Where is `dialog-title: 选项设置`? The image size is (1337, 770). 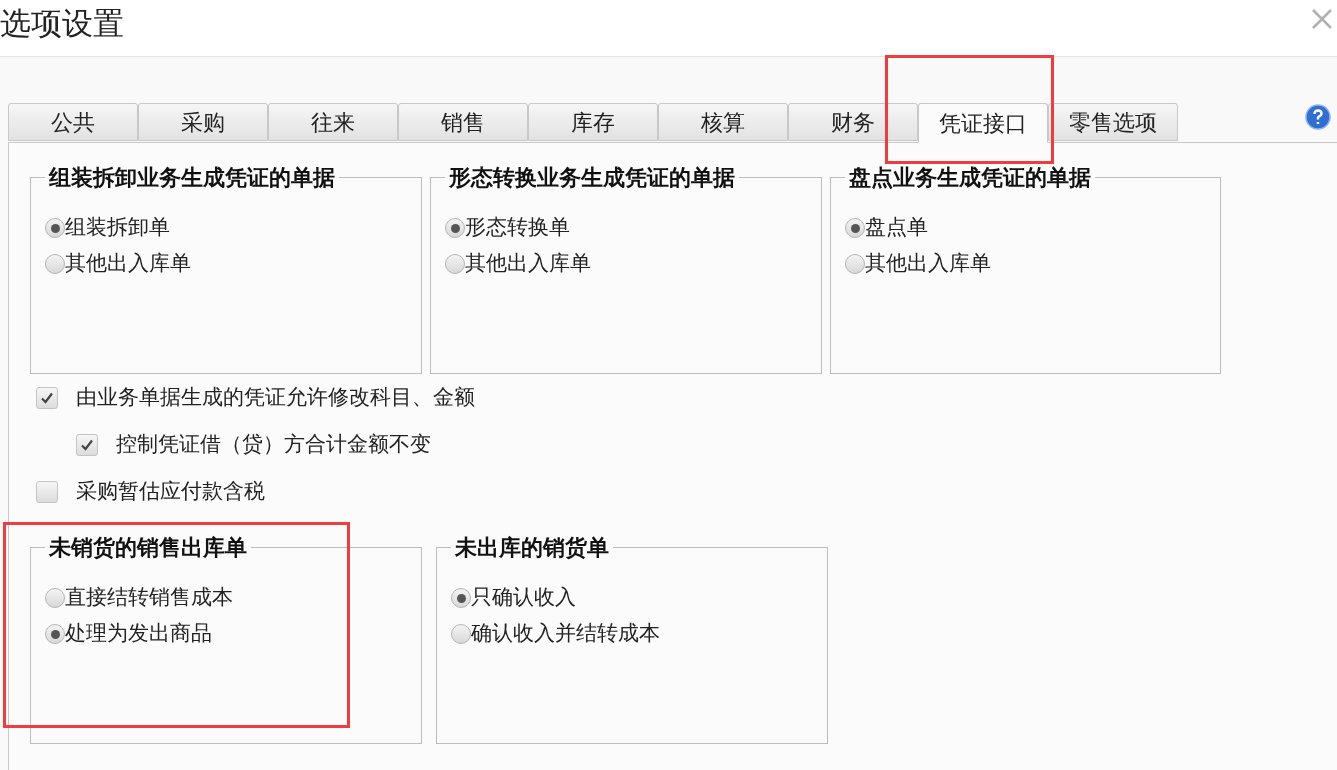
dialog-title: 选项设置 is located at coordinates (62, 23).